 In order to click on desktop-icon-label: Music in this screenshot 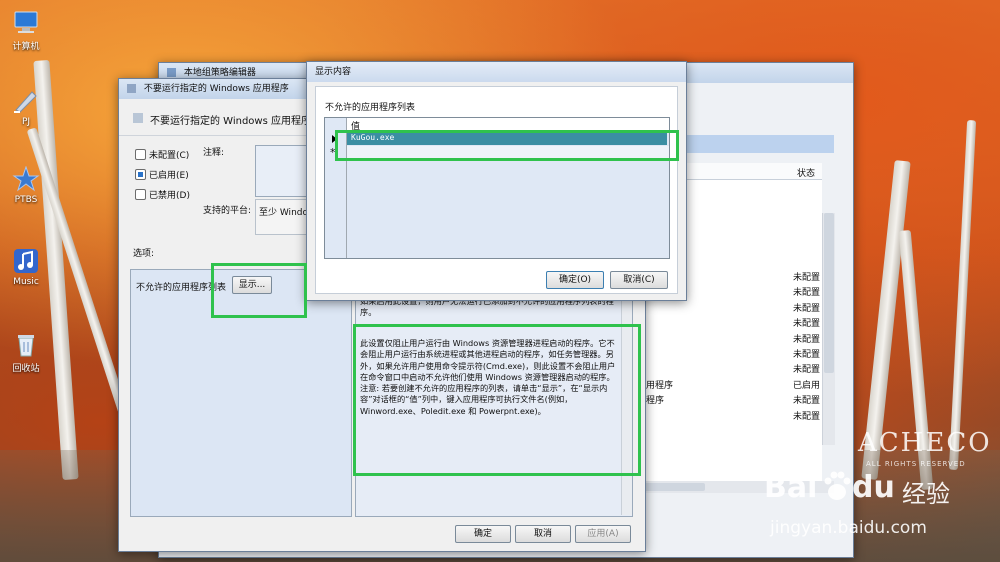, I will do `click(26, 282)`.